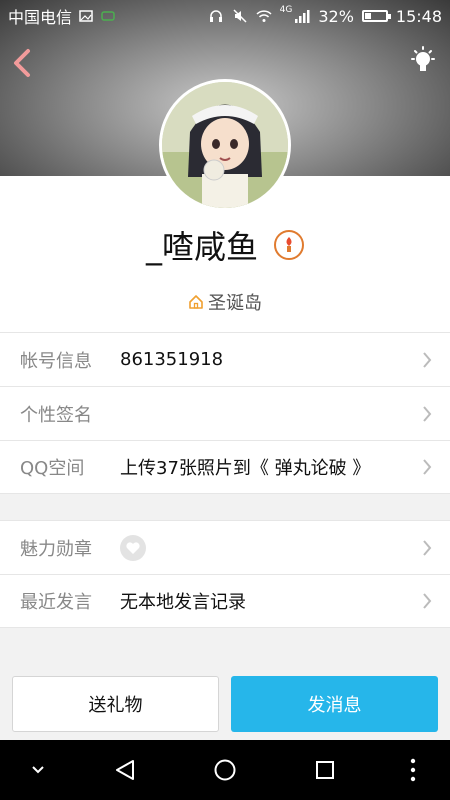 The width and height of the screenshot is (450, 800). Describe the element at coordinates (201, 247) in the screenshot. I see `nickname: _喳咸鱼` at that location.